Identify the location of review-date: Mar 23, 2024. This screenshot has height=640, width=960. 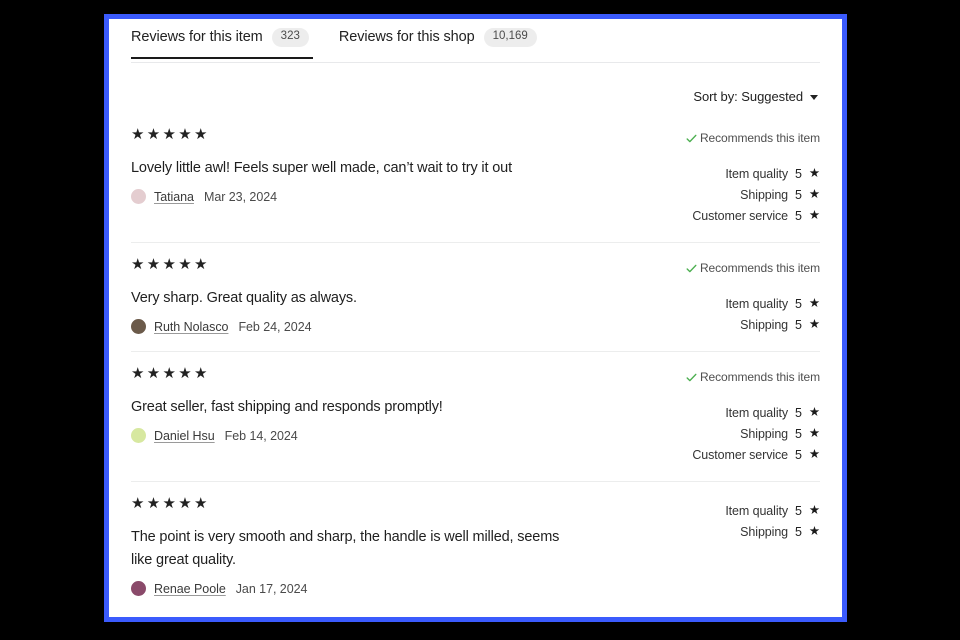
(240, 196).